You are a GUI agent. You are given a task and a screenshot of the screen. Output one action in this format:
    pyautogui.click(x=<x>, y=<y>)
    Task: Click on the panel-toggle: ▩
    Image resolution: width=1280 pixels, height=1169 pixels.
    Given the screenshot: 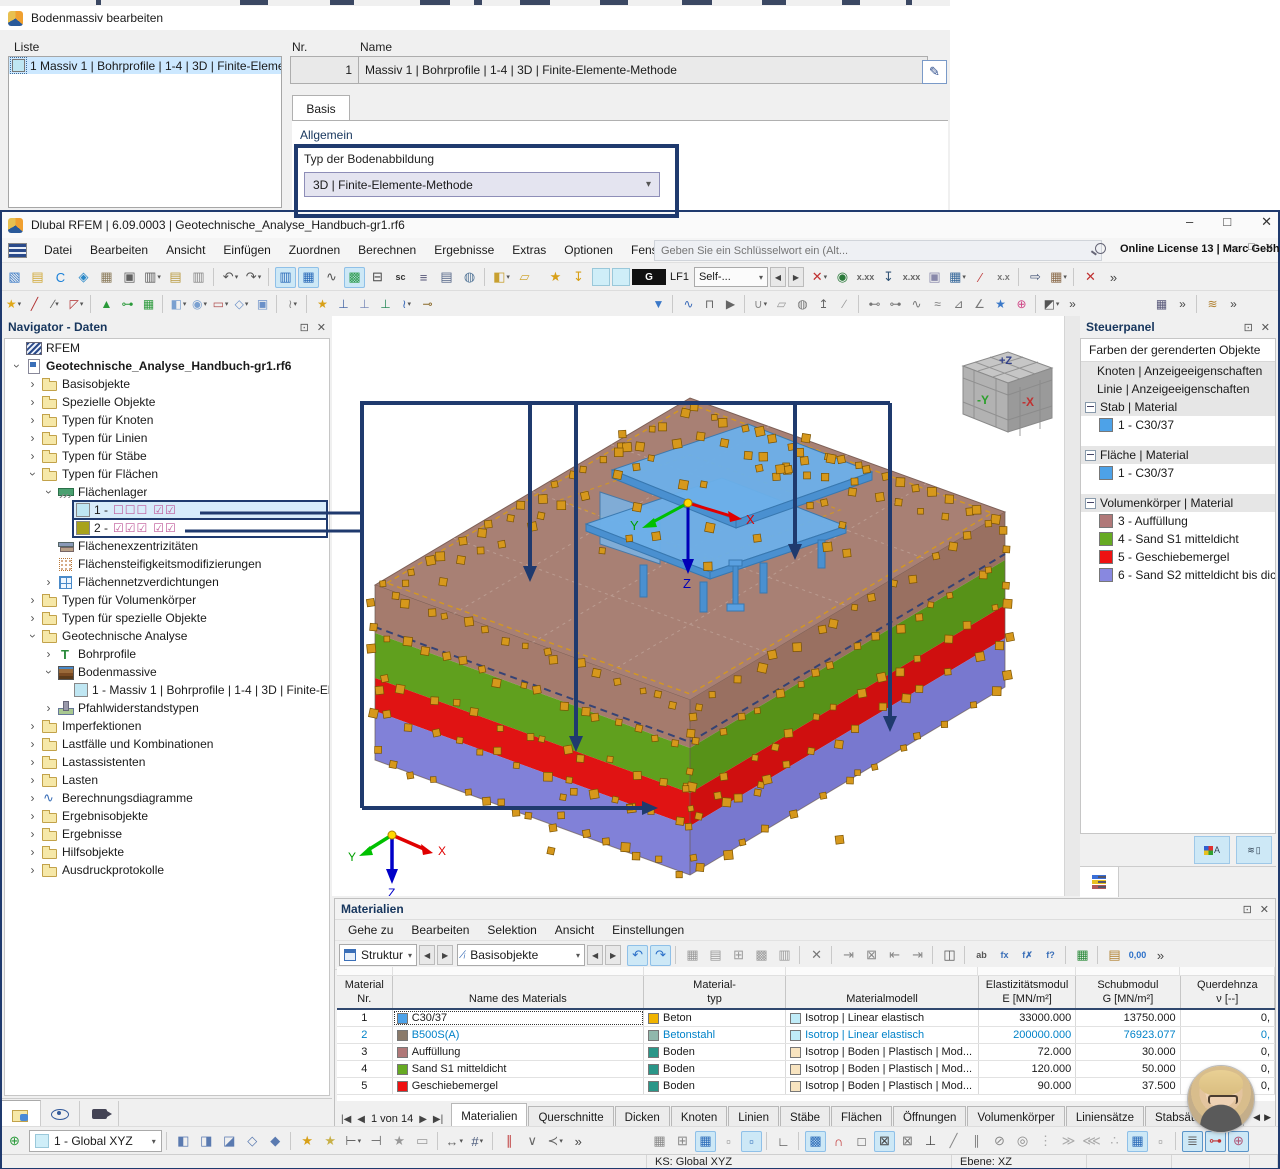 What is the action you would take?
    pyautogui.click(x=354, y=277)
    